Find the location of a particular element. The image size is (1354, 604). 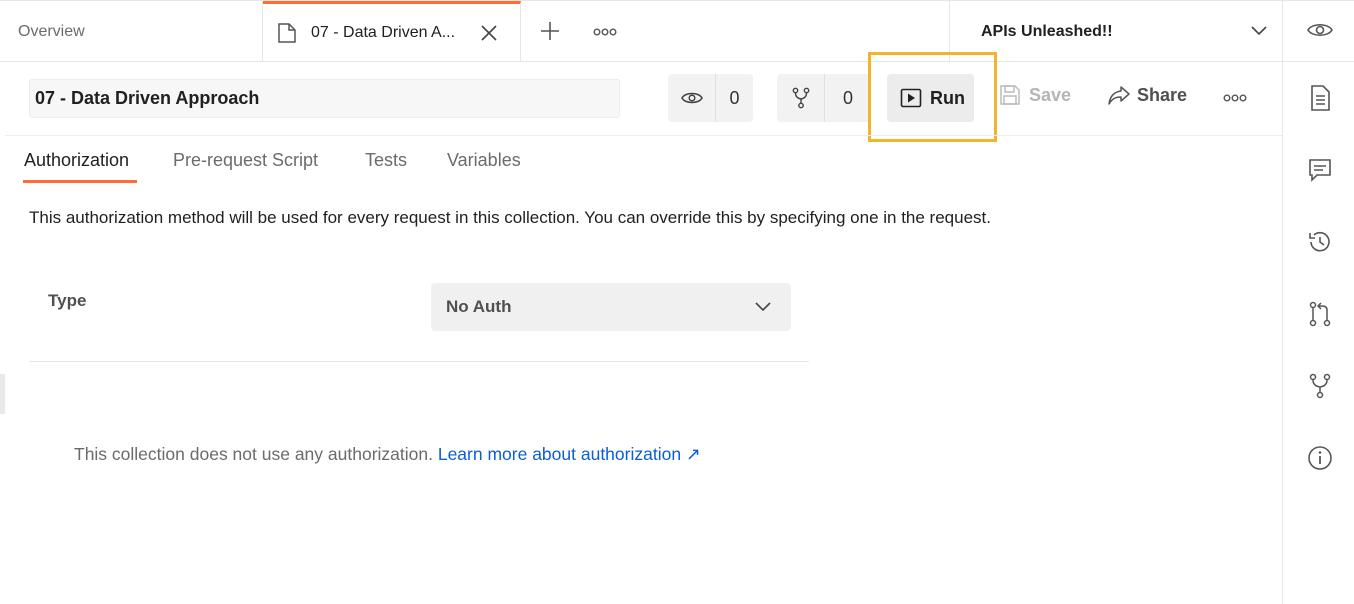

right-sidebar is located at coordinates (1318, 302).